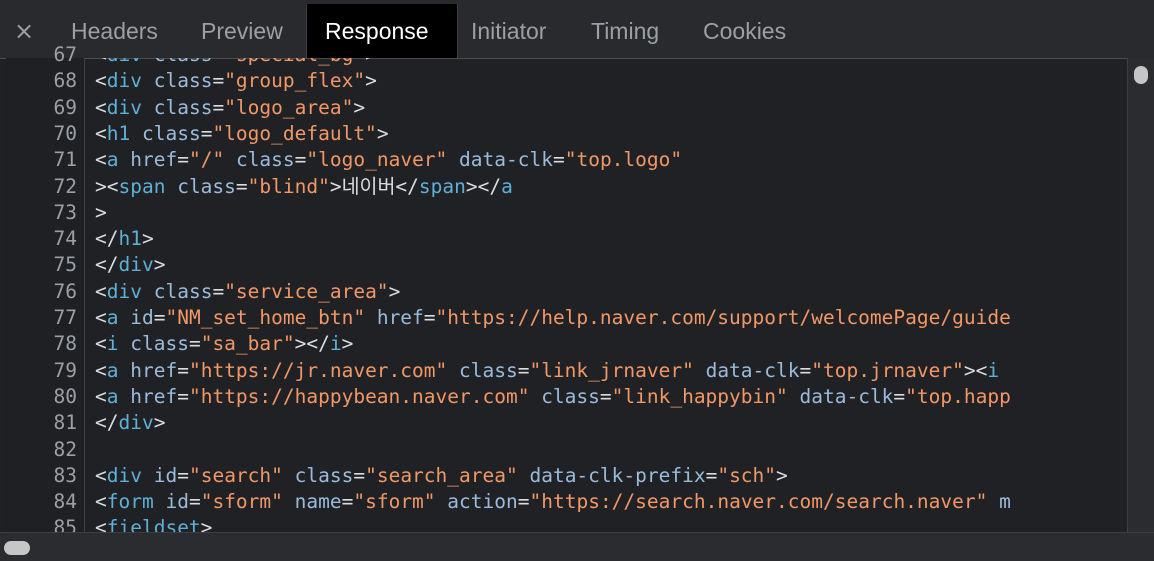  I want to click on code-line-text: <fieldset>, so click(153, 523).